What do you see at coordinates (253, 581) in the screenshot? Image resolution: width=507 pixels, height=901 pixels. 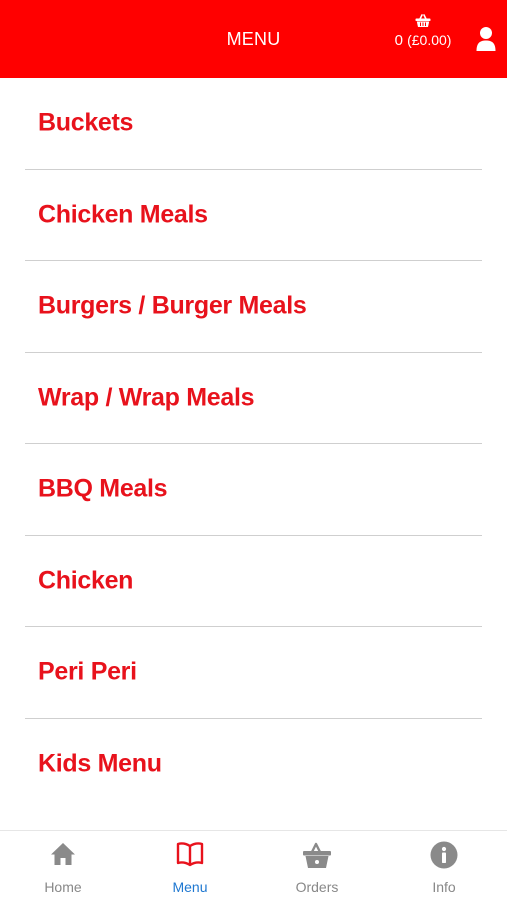 I see `menu-category-chicken: Chicken` at bounding box center [253, 581].